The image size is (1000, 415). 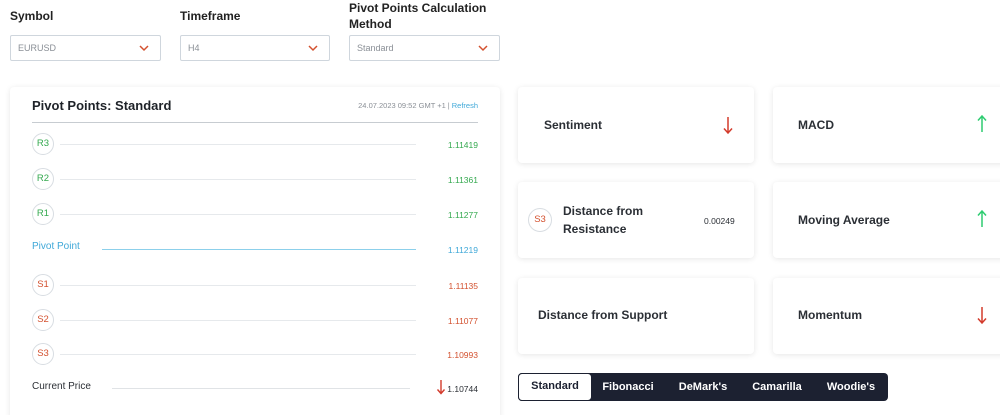 I want to click on panel-divider, so click(x=255, y=122).